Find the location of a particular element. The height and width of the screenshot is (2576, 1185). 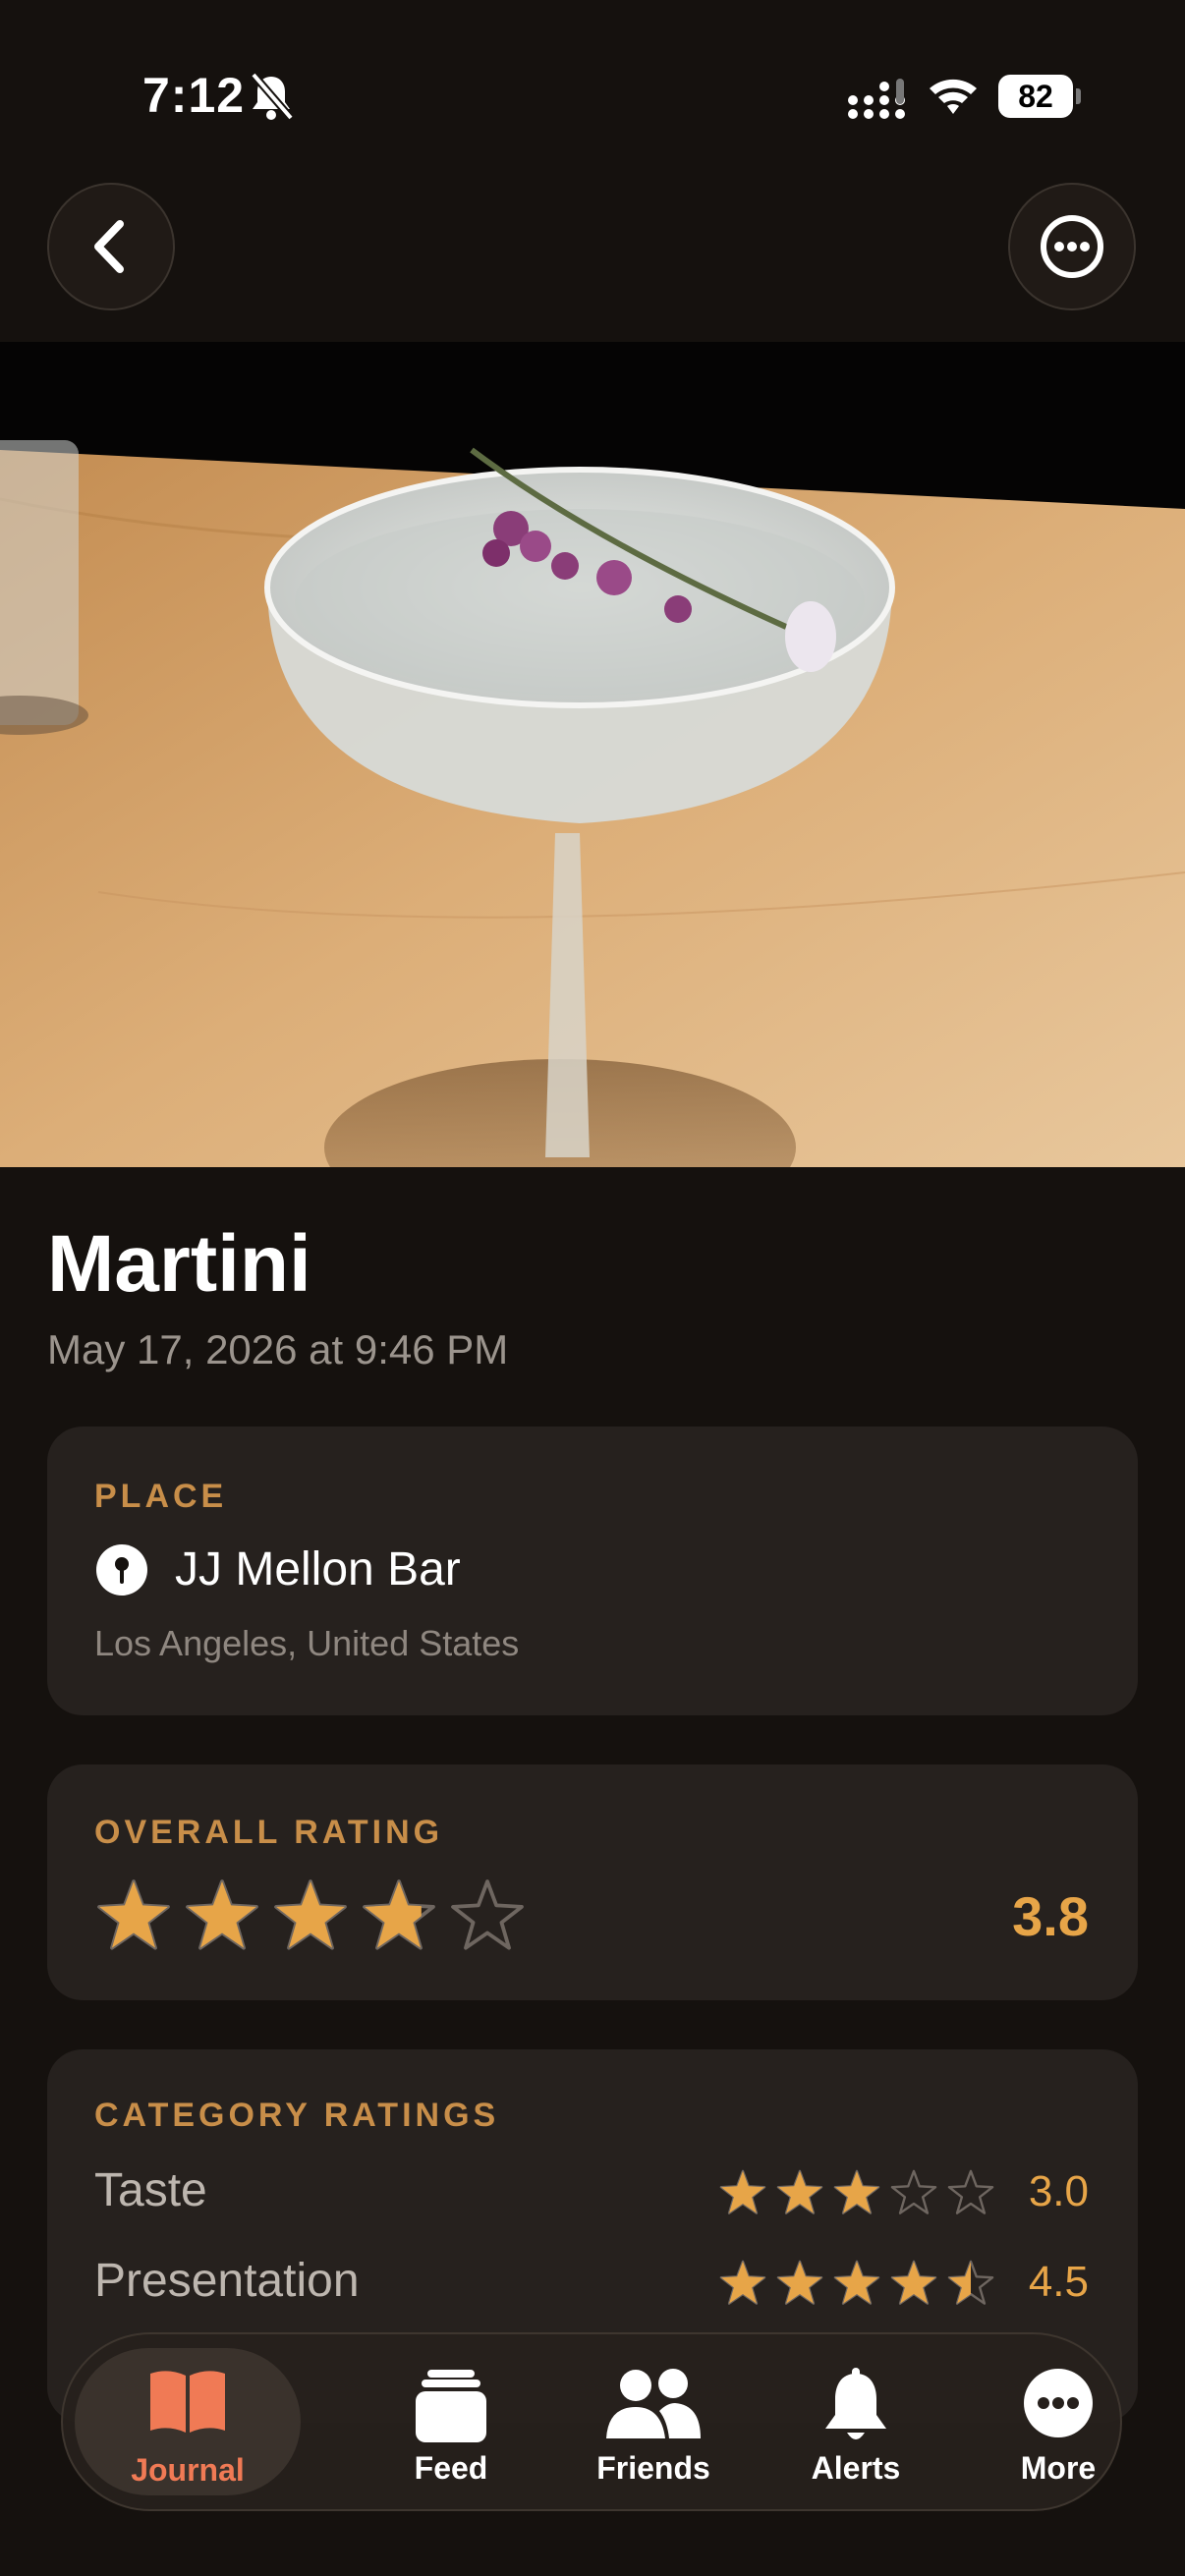

people-icon is located at coordinates (654, 2403).